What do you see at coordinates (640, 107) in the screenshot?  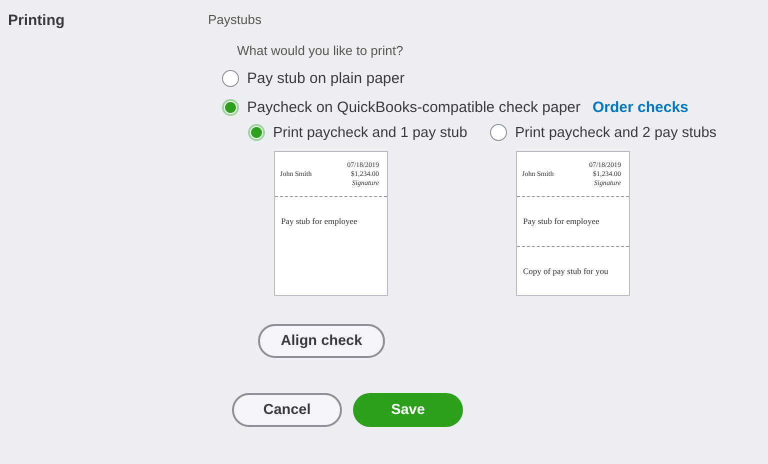 I see `order-checks-link: Order checks` at bounding box center [640, 107].